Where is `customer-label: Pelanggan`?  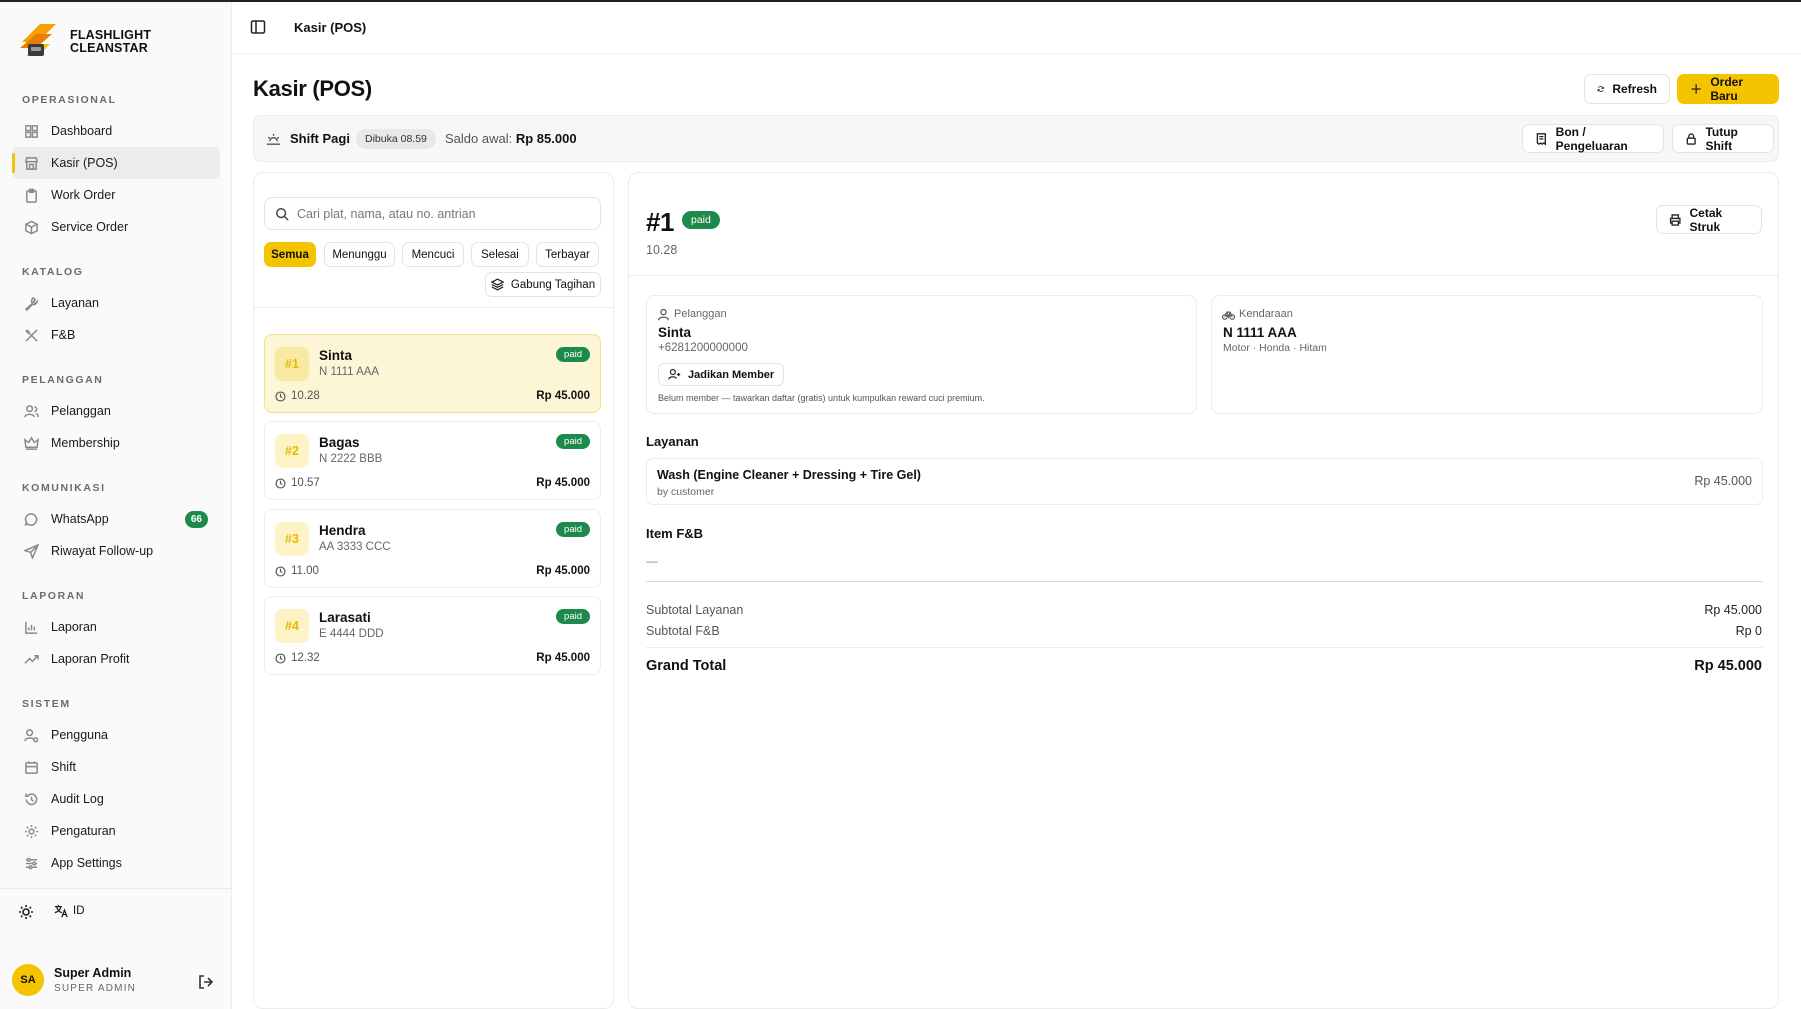
customer-label: Pelanggan is located at coordinates (700, 314).